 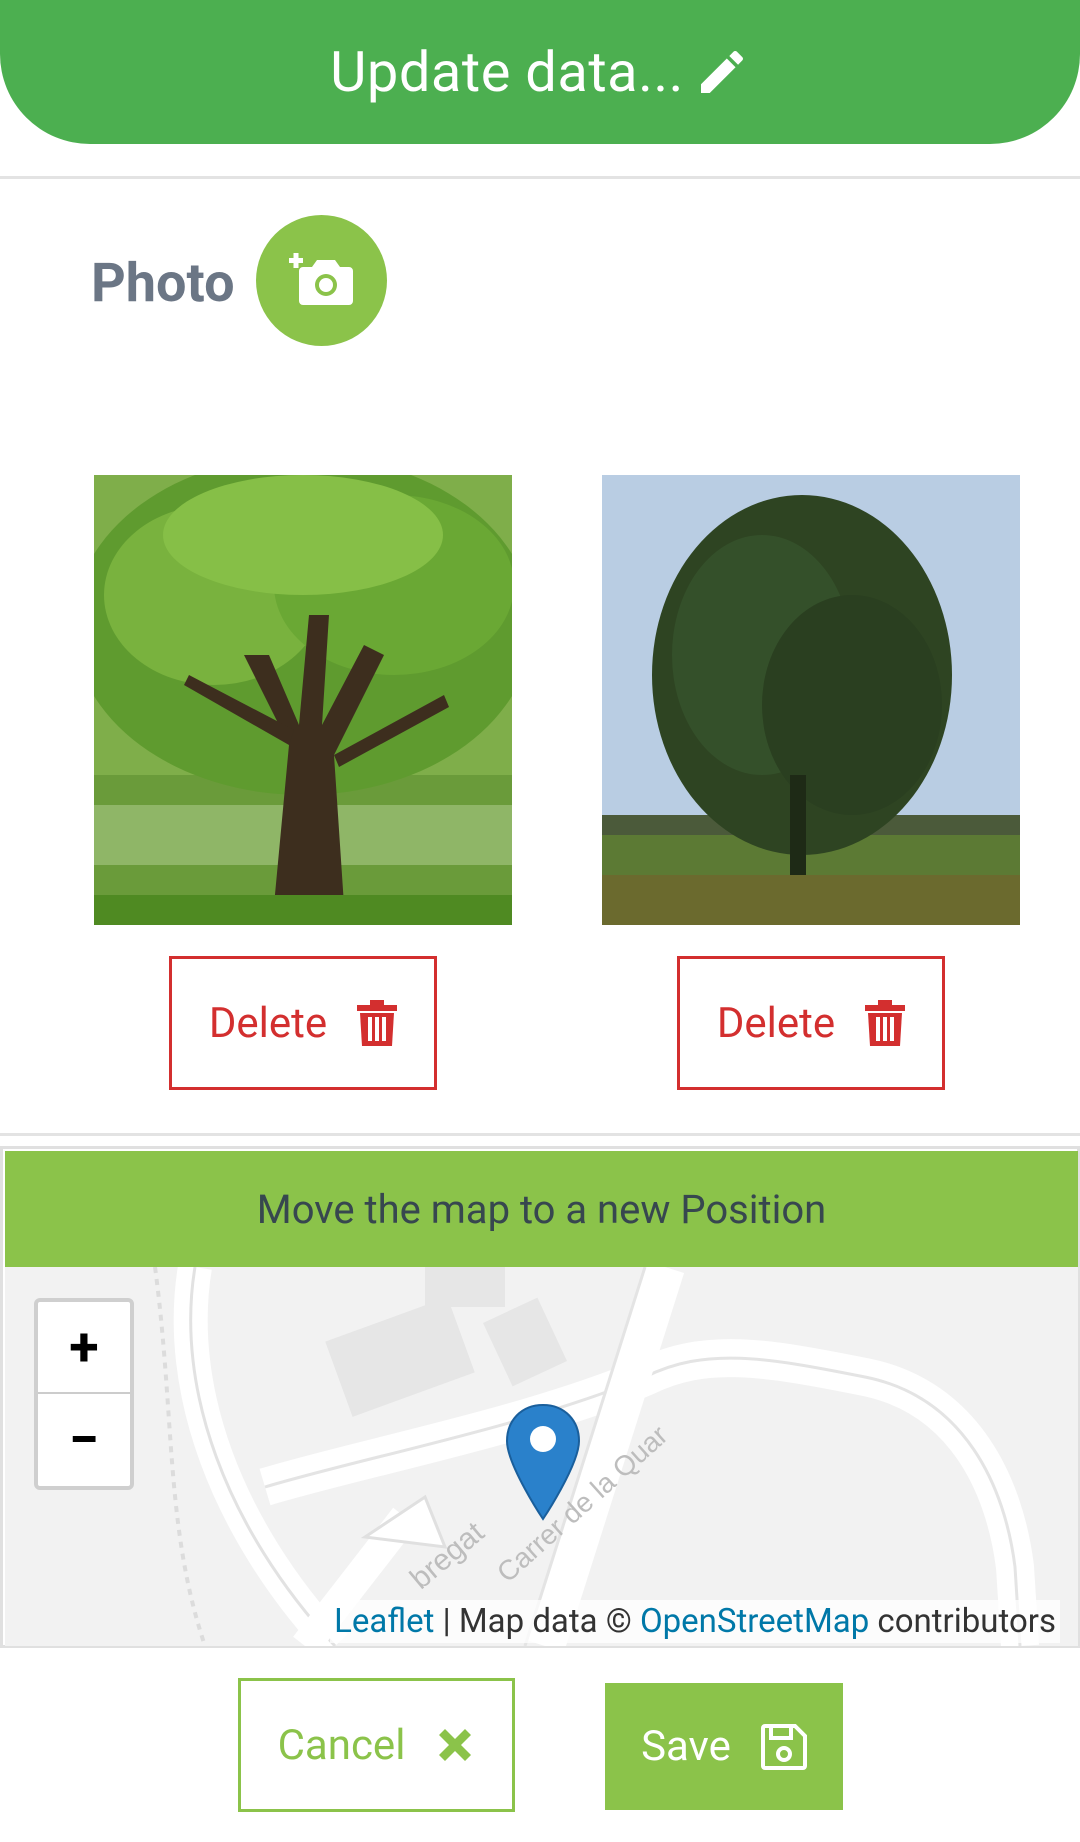 I want to click on map-marker-icon, so click(x=543, y=1462).